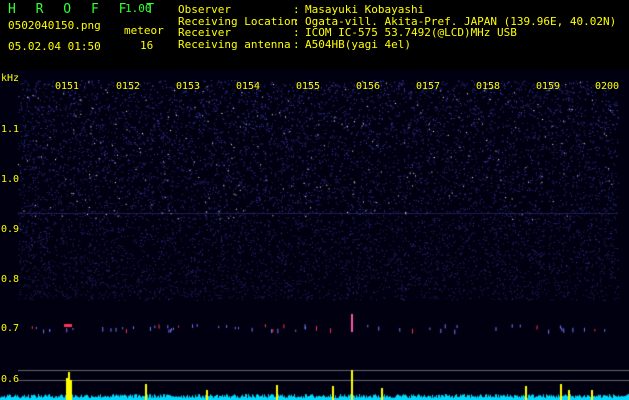 The image size is (629, 400). I want to click on y-unit-label: kHz, so click(10, 78).